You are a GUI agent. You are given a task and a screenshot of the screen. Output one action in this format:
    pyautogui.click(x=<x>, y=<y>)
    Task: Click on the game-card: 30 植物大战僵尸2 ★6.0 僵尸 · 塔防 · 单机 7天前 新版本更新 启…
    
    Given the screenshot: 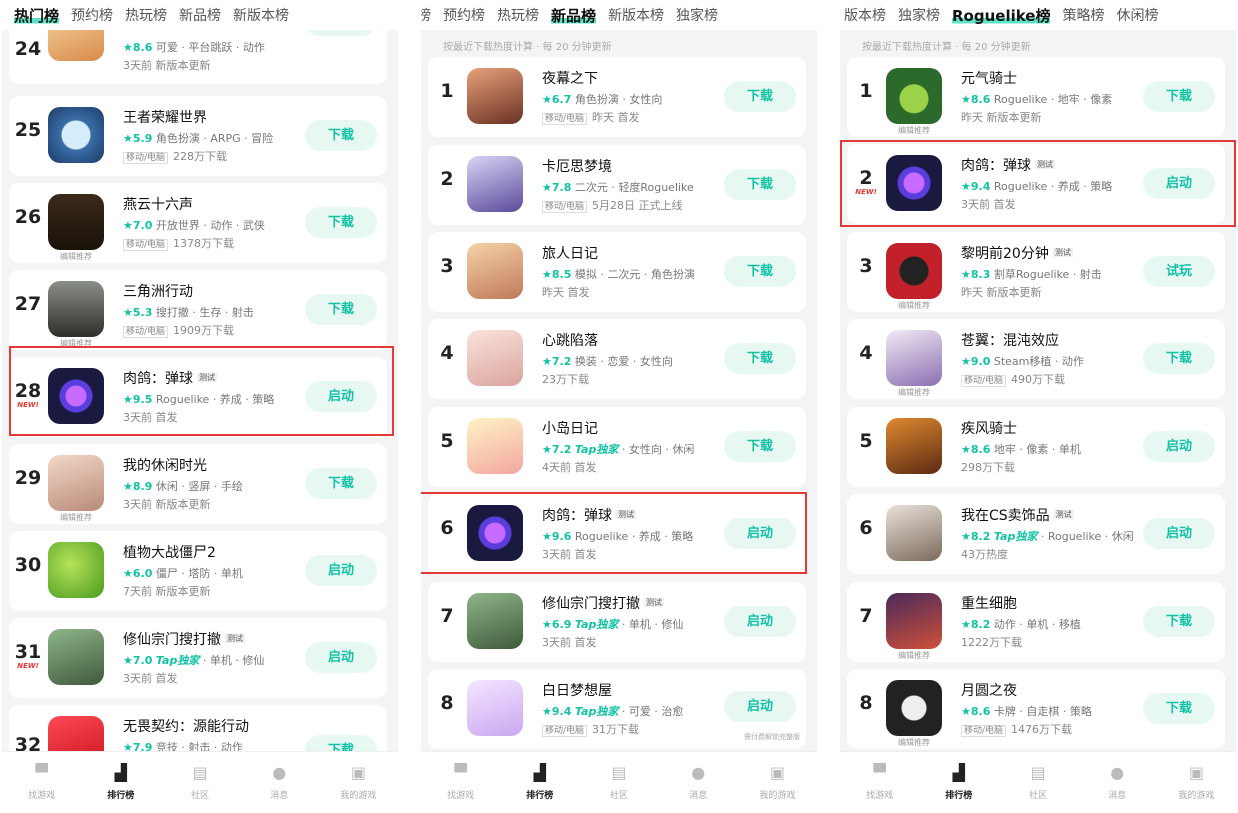 What is the action you would take?
    pyautogui.click(x=198, y=571)
    